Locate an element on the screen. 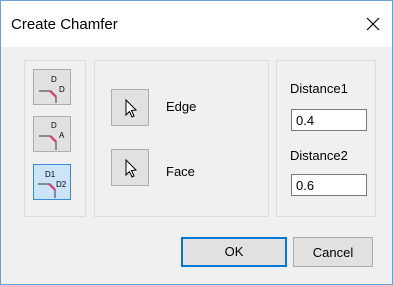 The height and width of the screenshot is (285, 393). mode-side-label: D is located at coordinates (62, 89).